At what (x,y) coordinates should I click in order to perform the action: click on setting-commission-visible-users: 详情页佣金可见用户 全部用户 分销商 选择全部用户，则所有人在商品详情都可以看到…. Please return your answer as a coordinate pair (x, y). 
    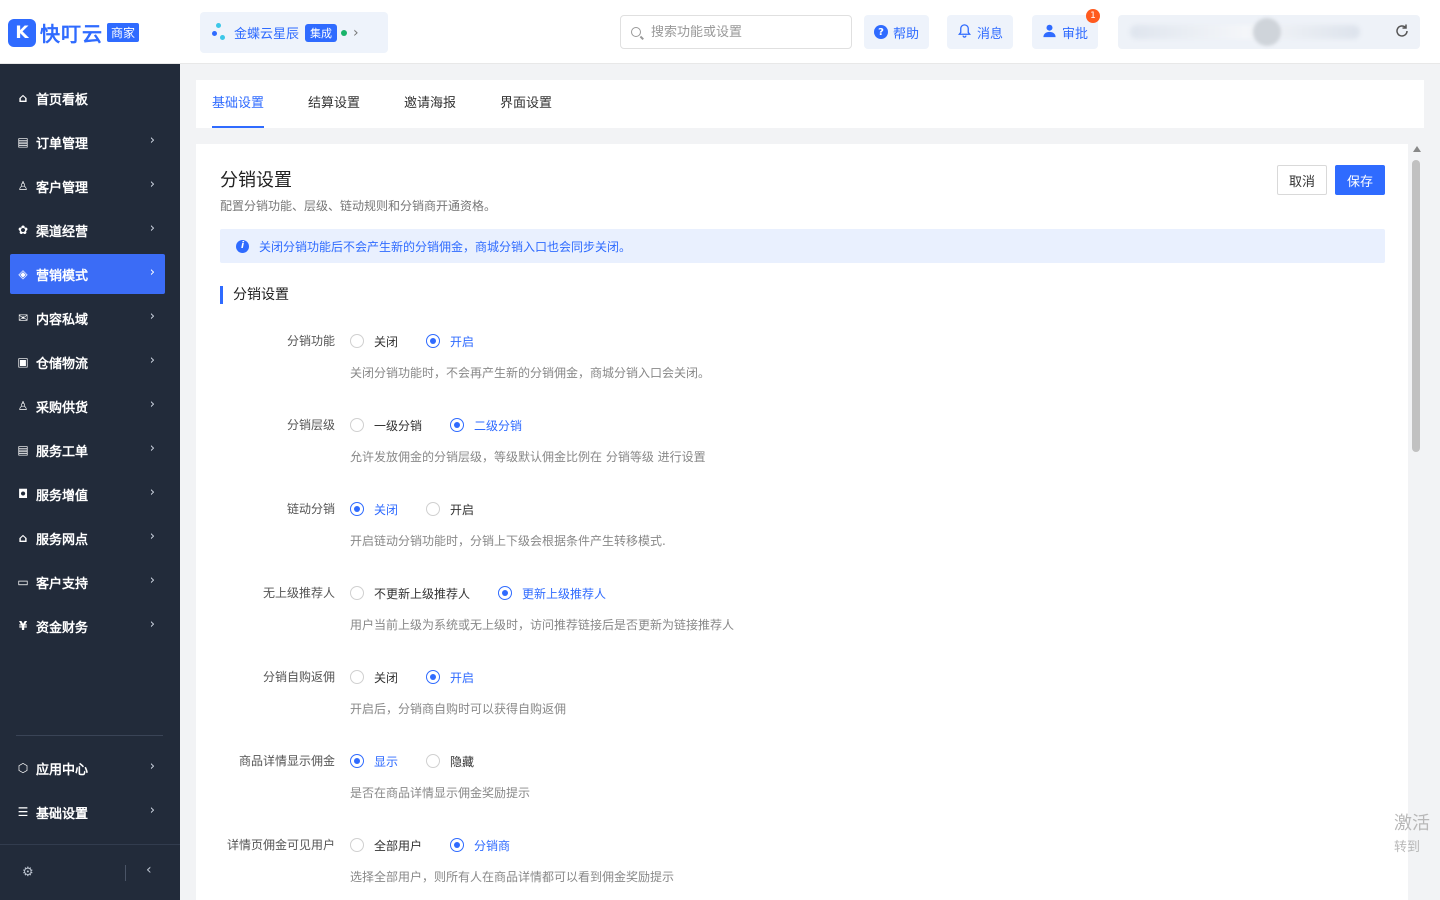
    Looking at the image, I should click on (802, 868).